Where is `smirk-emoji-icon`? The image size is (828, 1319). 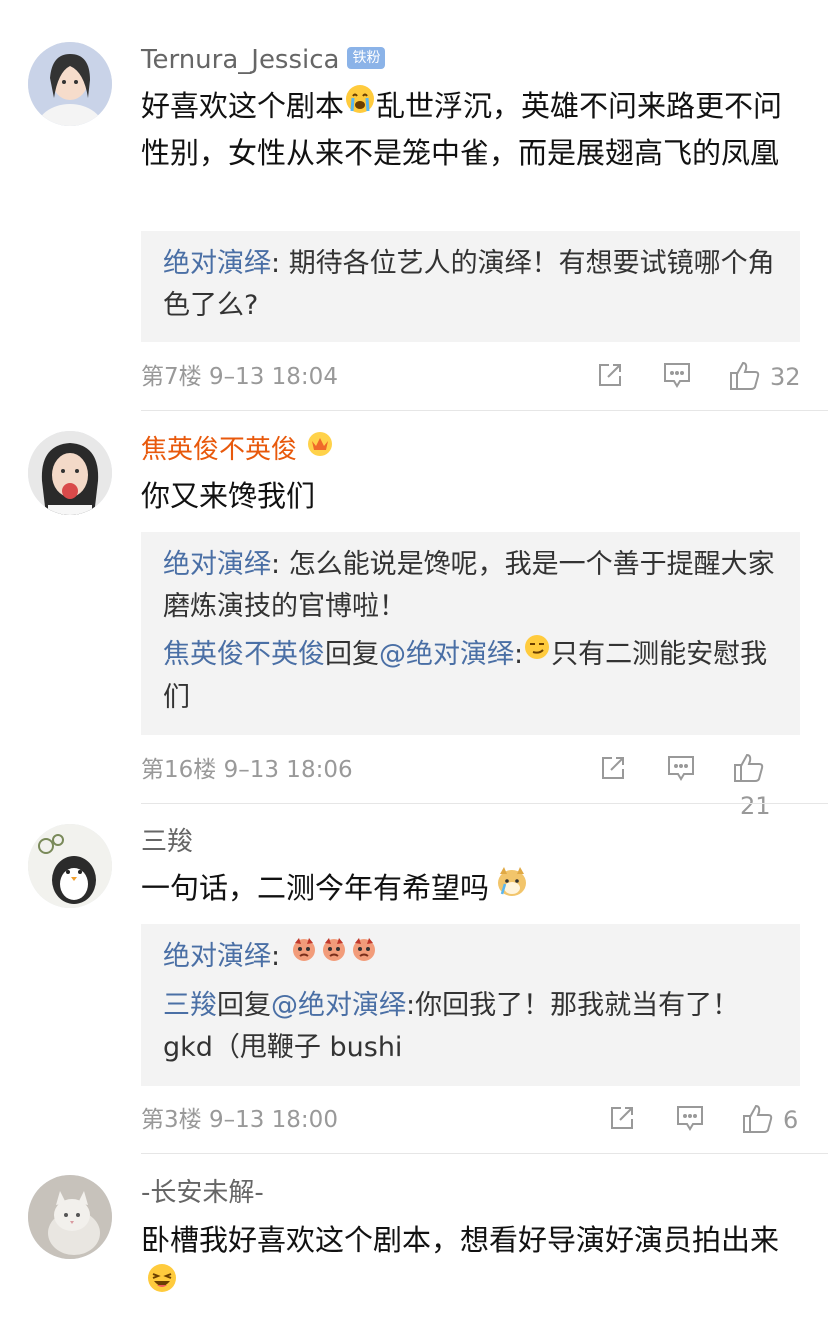
smirk-emoji-icon is located at coordinates (537, 653).